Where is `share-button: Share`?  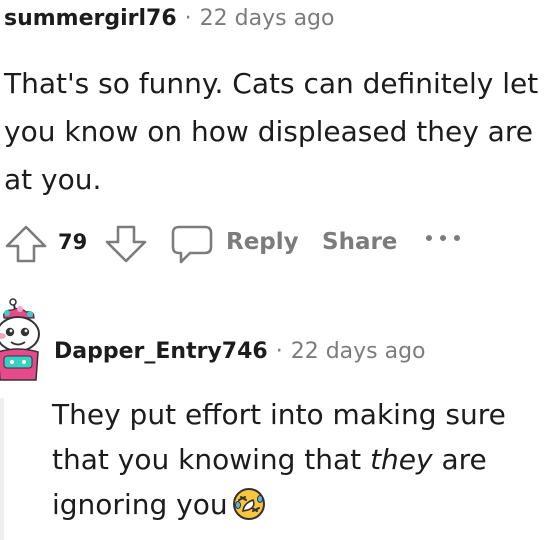 share-button: Share is located at coordinates (359, 242).